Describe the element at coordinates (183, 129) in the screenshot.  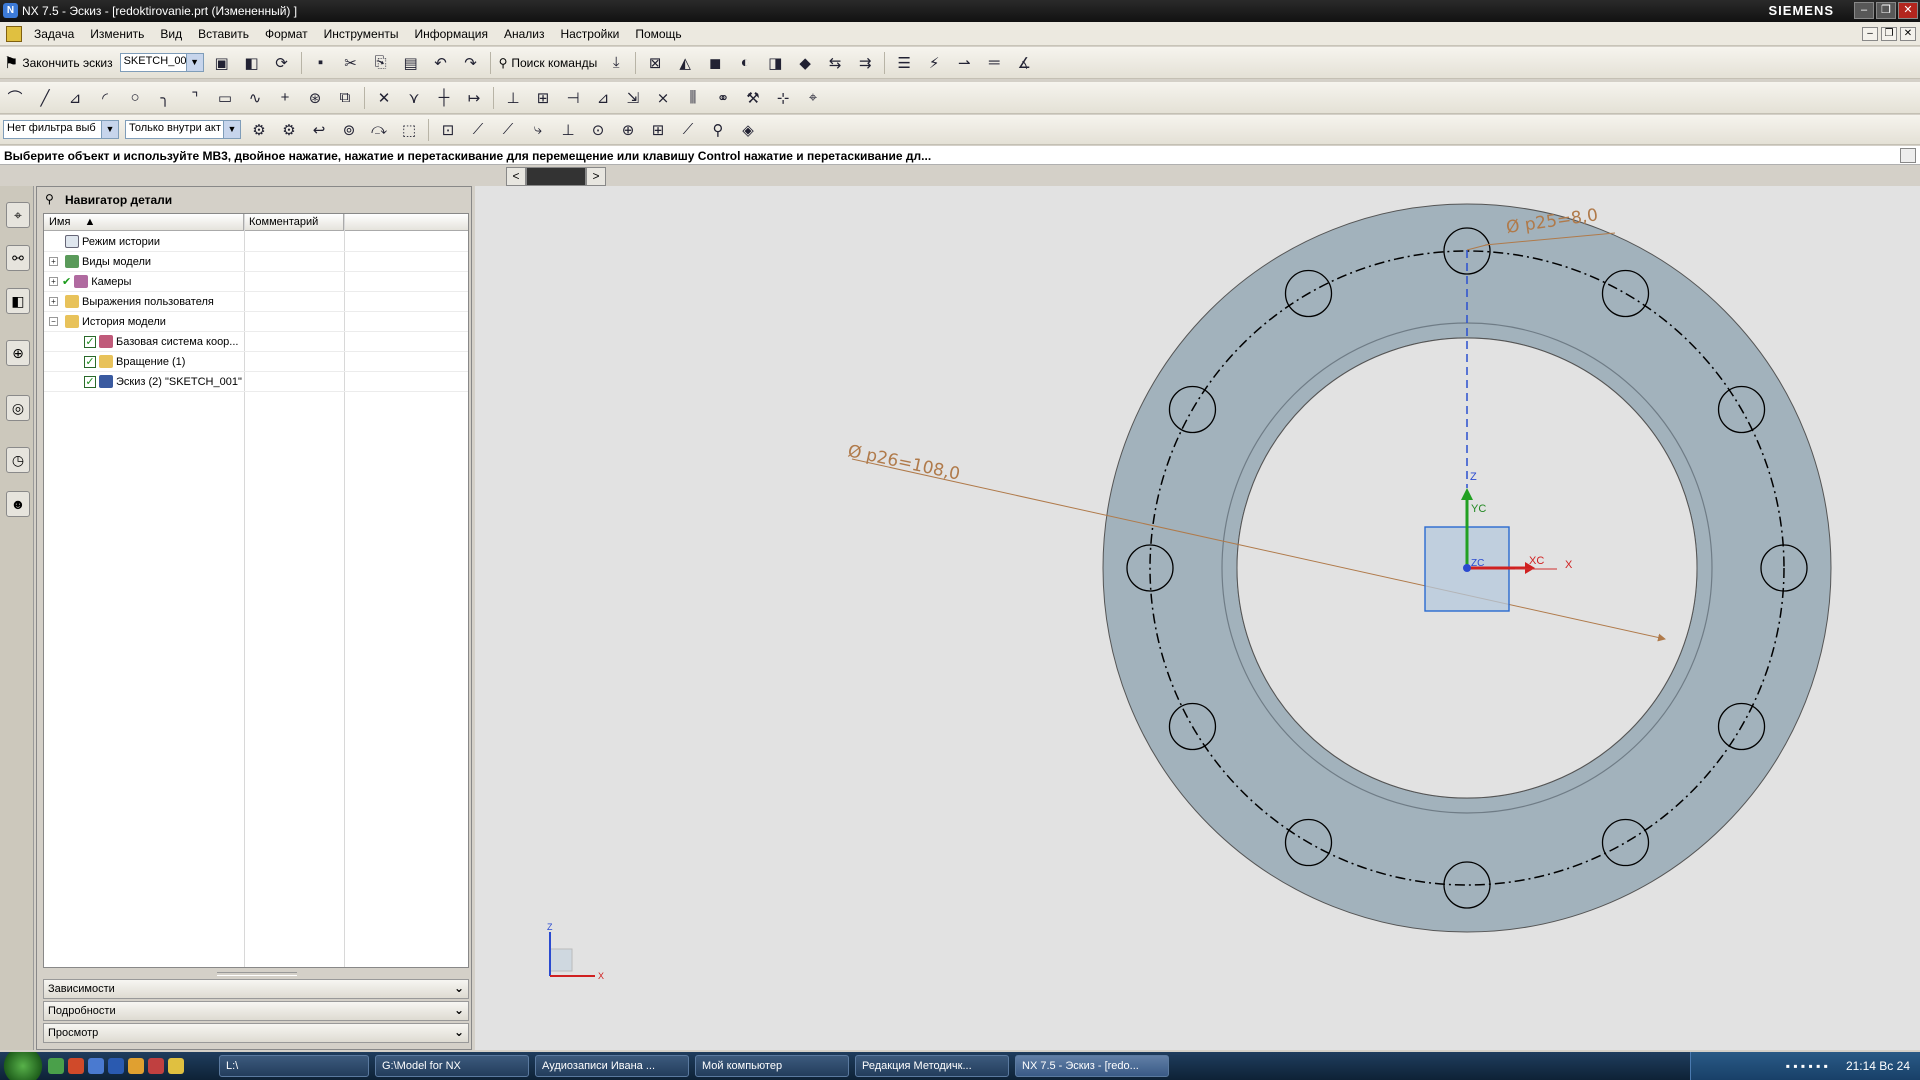
I see `scope-filter-select: Только внутри акт ▼` at that location.